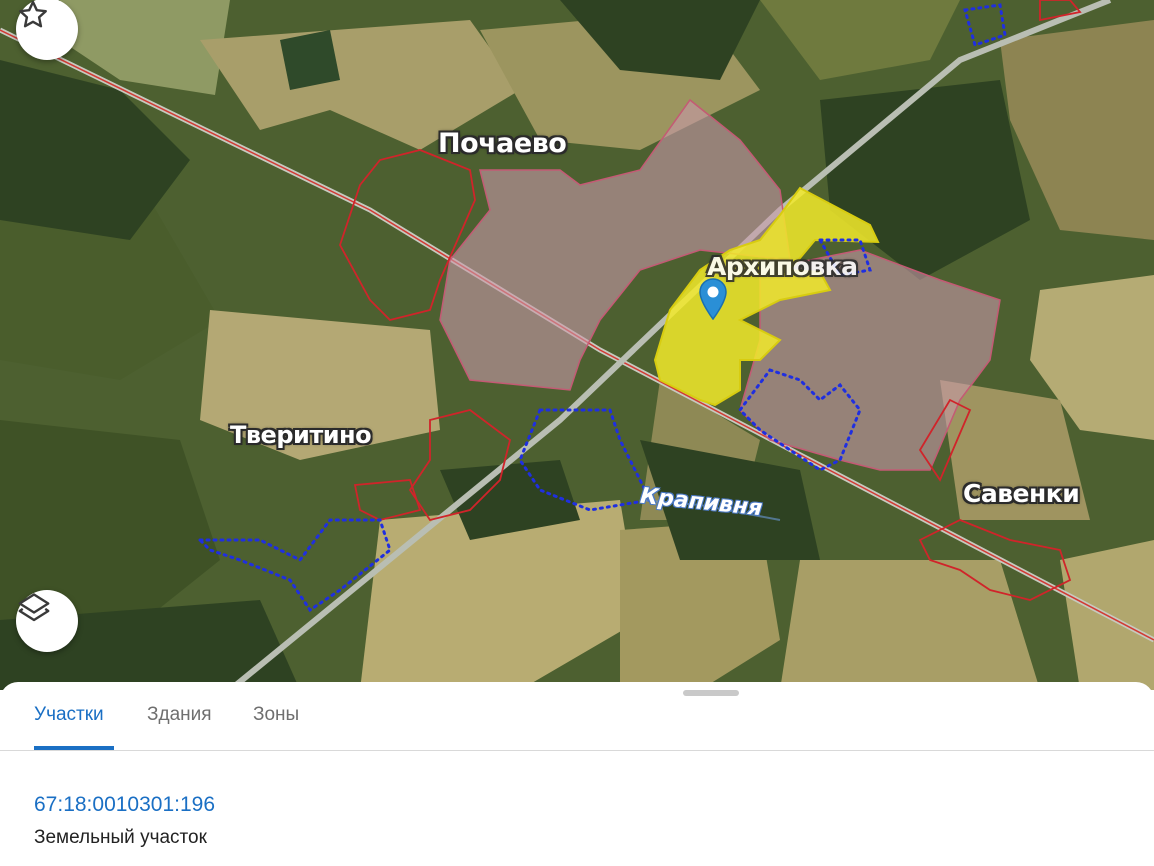  I want to click on map-pin-icon, so click(713, 299).